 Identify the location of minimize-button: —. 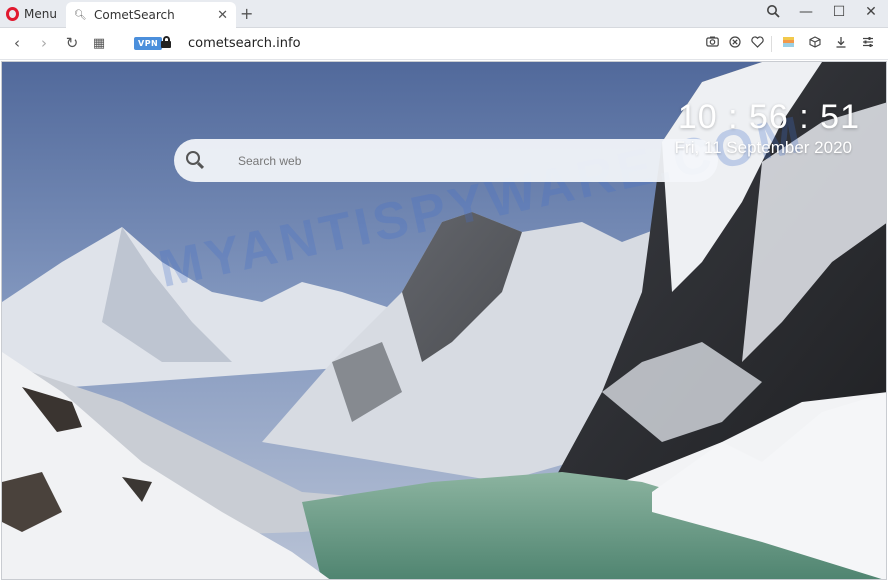
(806, 12).